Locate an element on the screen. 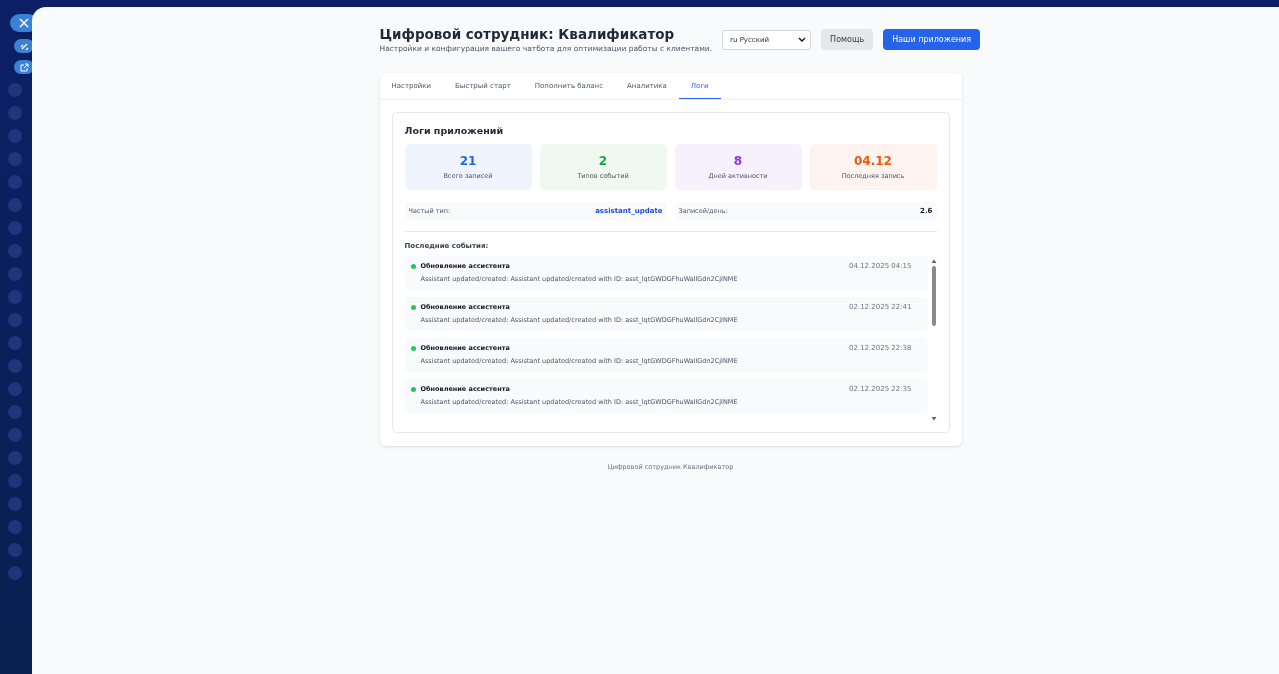 The height and width of the screenshot is (674, 1279). stat-value: 2 is located at coordinates (603, 161).